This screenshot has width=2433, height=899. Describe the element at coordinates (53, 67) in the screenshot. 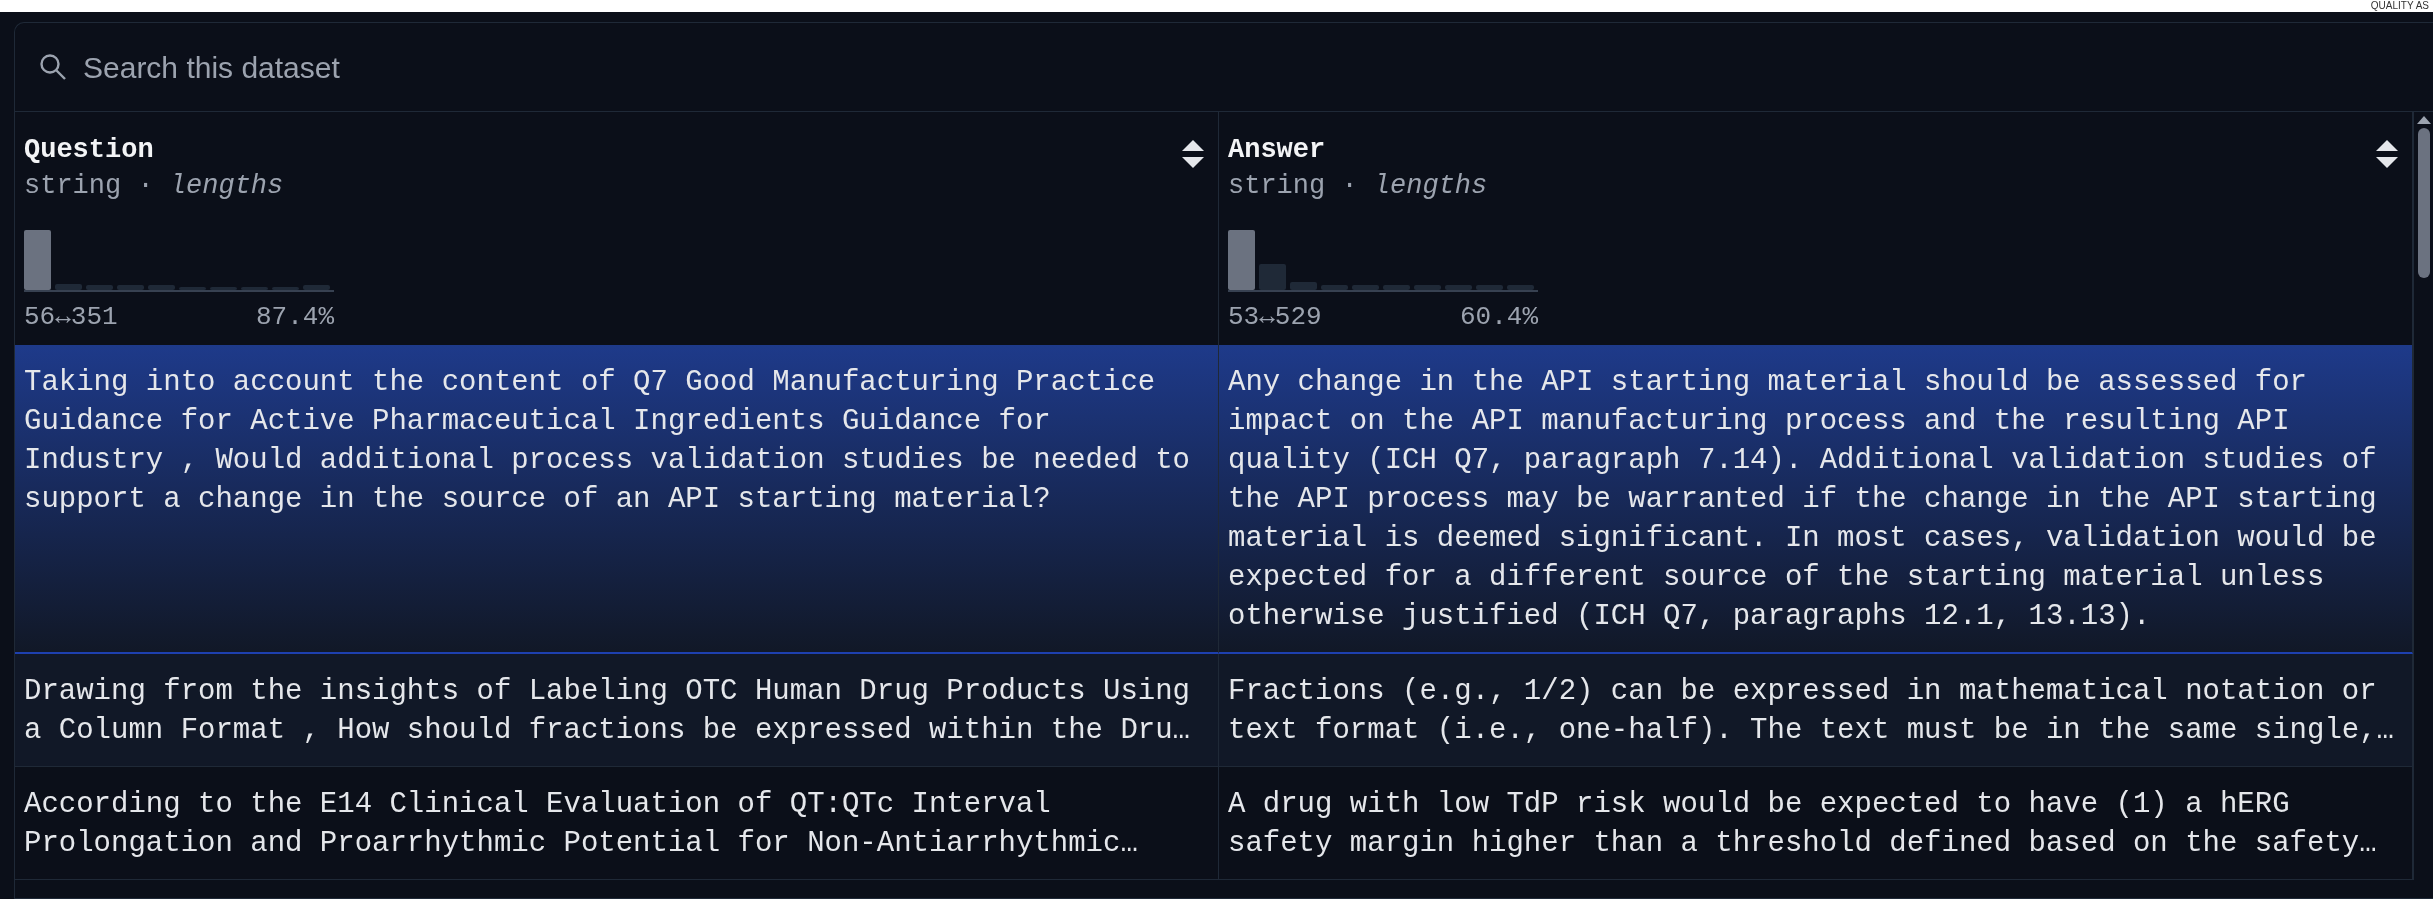

I see `search-icon` at that location.